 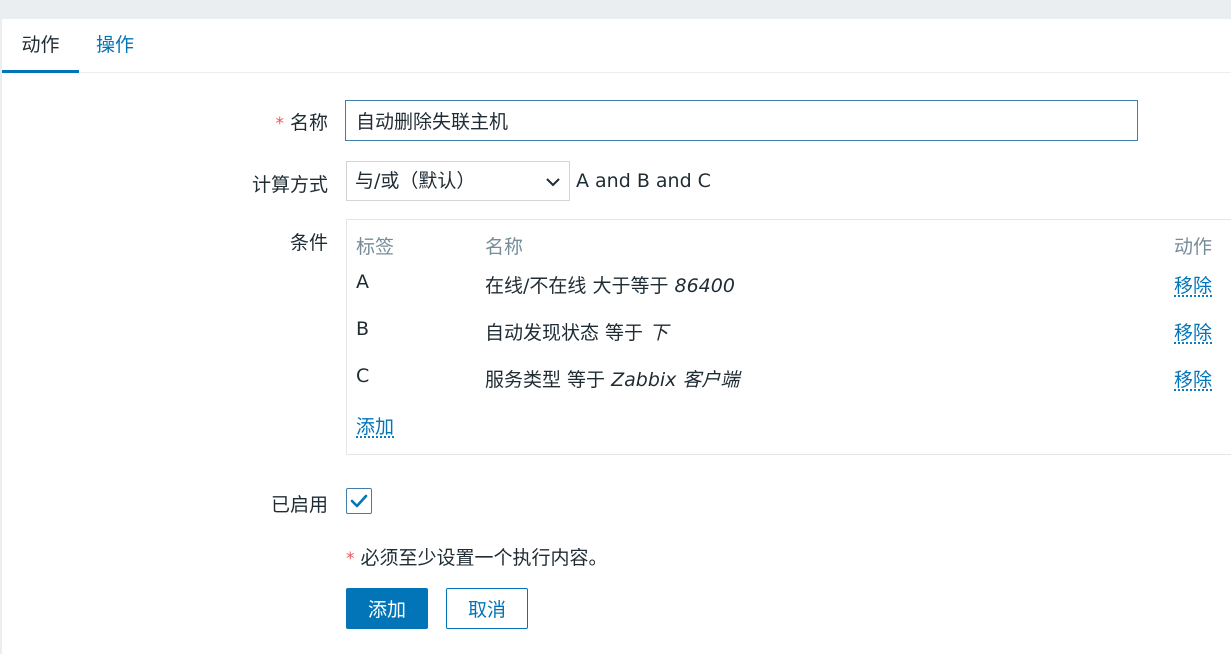 I want to click on calc-method-select: 与/或（默认）, so click(x=458, y=181).